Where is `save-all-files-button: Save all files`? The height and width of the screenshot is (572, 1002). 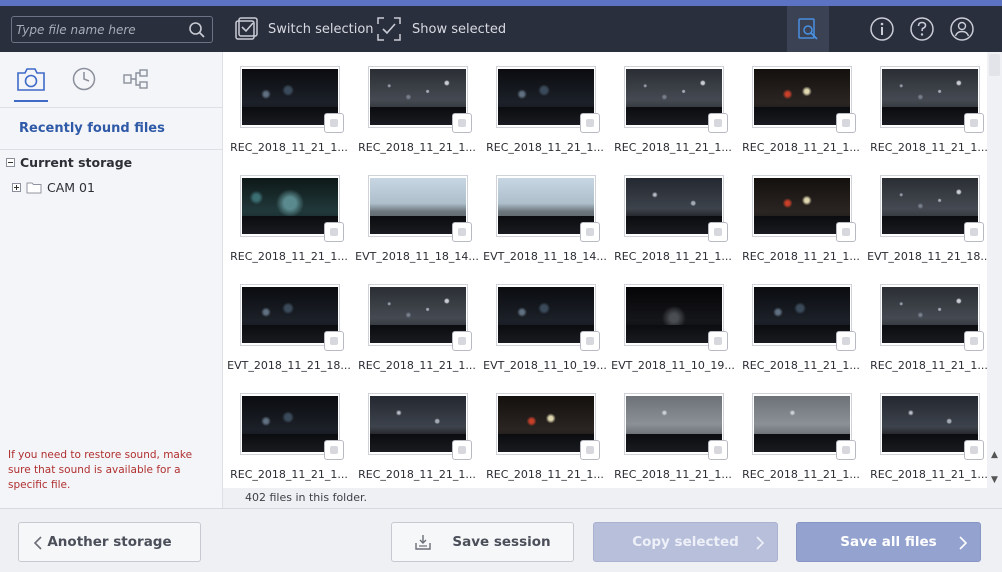
save-all-files-button: Save all files is located at coordinates (888, 542).